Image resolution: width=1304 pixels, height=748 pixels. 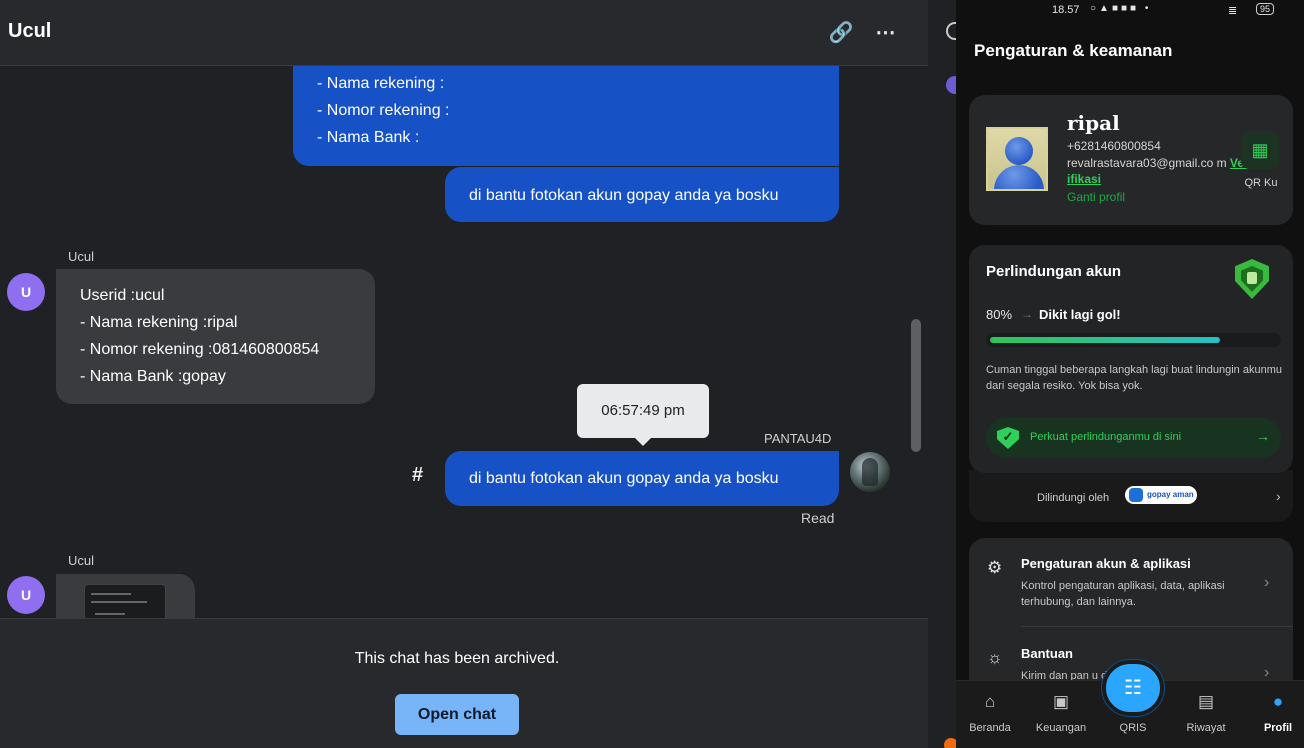 What do you see at coordinates (1157, 626) in the screenshot?
I see `divider` at bounding box center [1157, 626].